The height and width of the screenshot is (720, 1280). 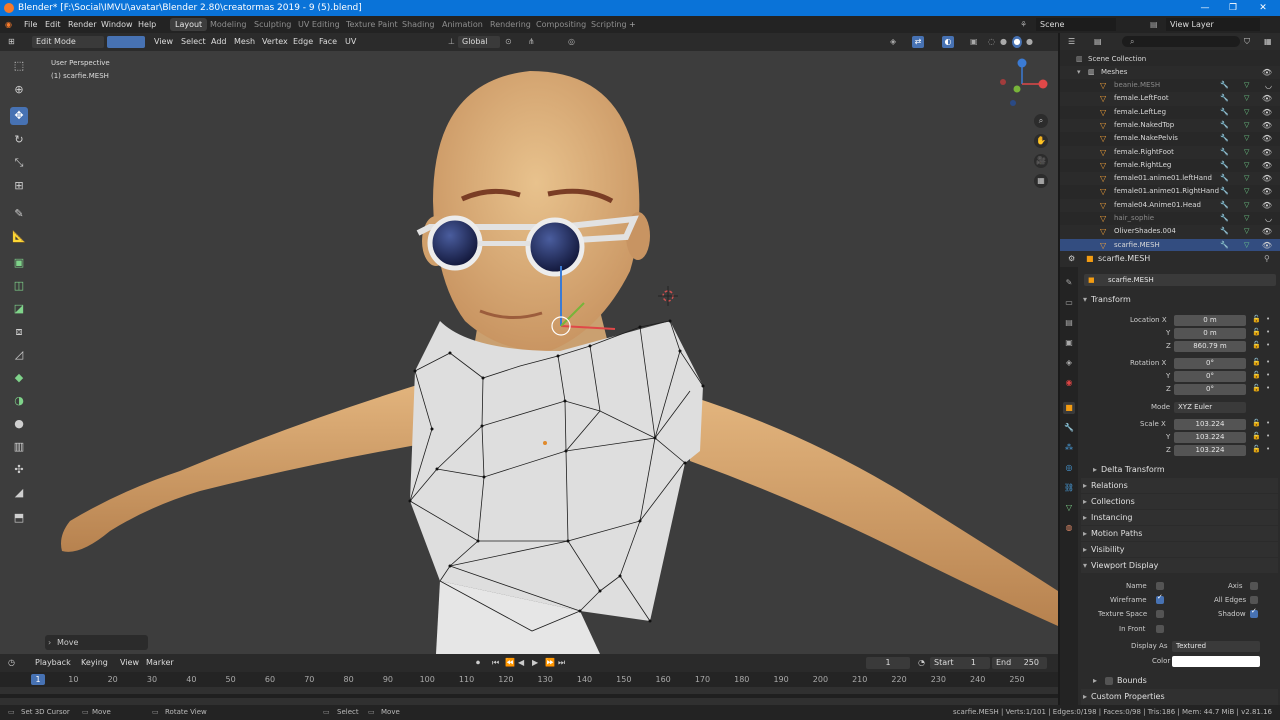 I want to click on outliner-item: ▽ female04.Anime01.Head 🔧 ▽ 👁, so click(x=1170, y=205).